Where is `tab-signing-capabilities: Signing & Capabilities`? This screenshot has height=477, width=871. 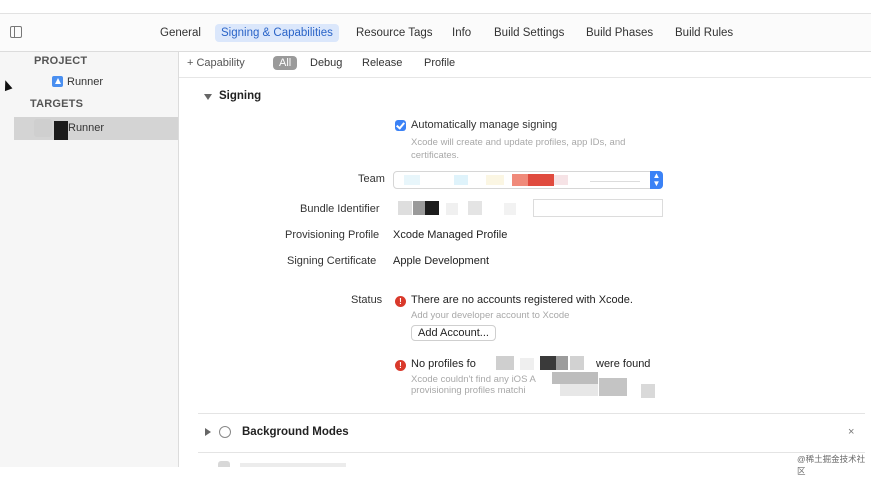 tab-signing-capabilities: Signing & Capabilities is located at coordinates (277, 33).